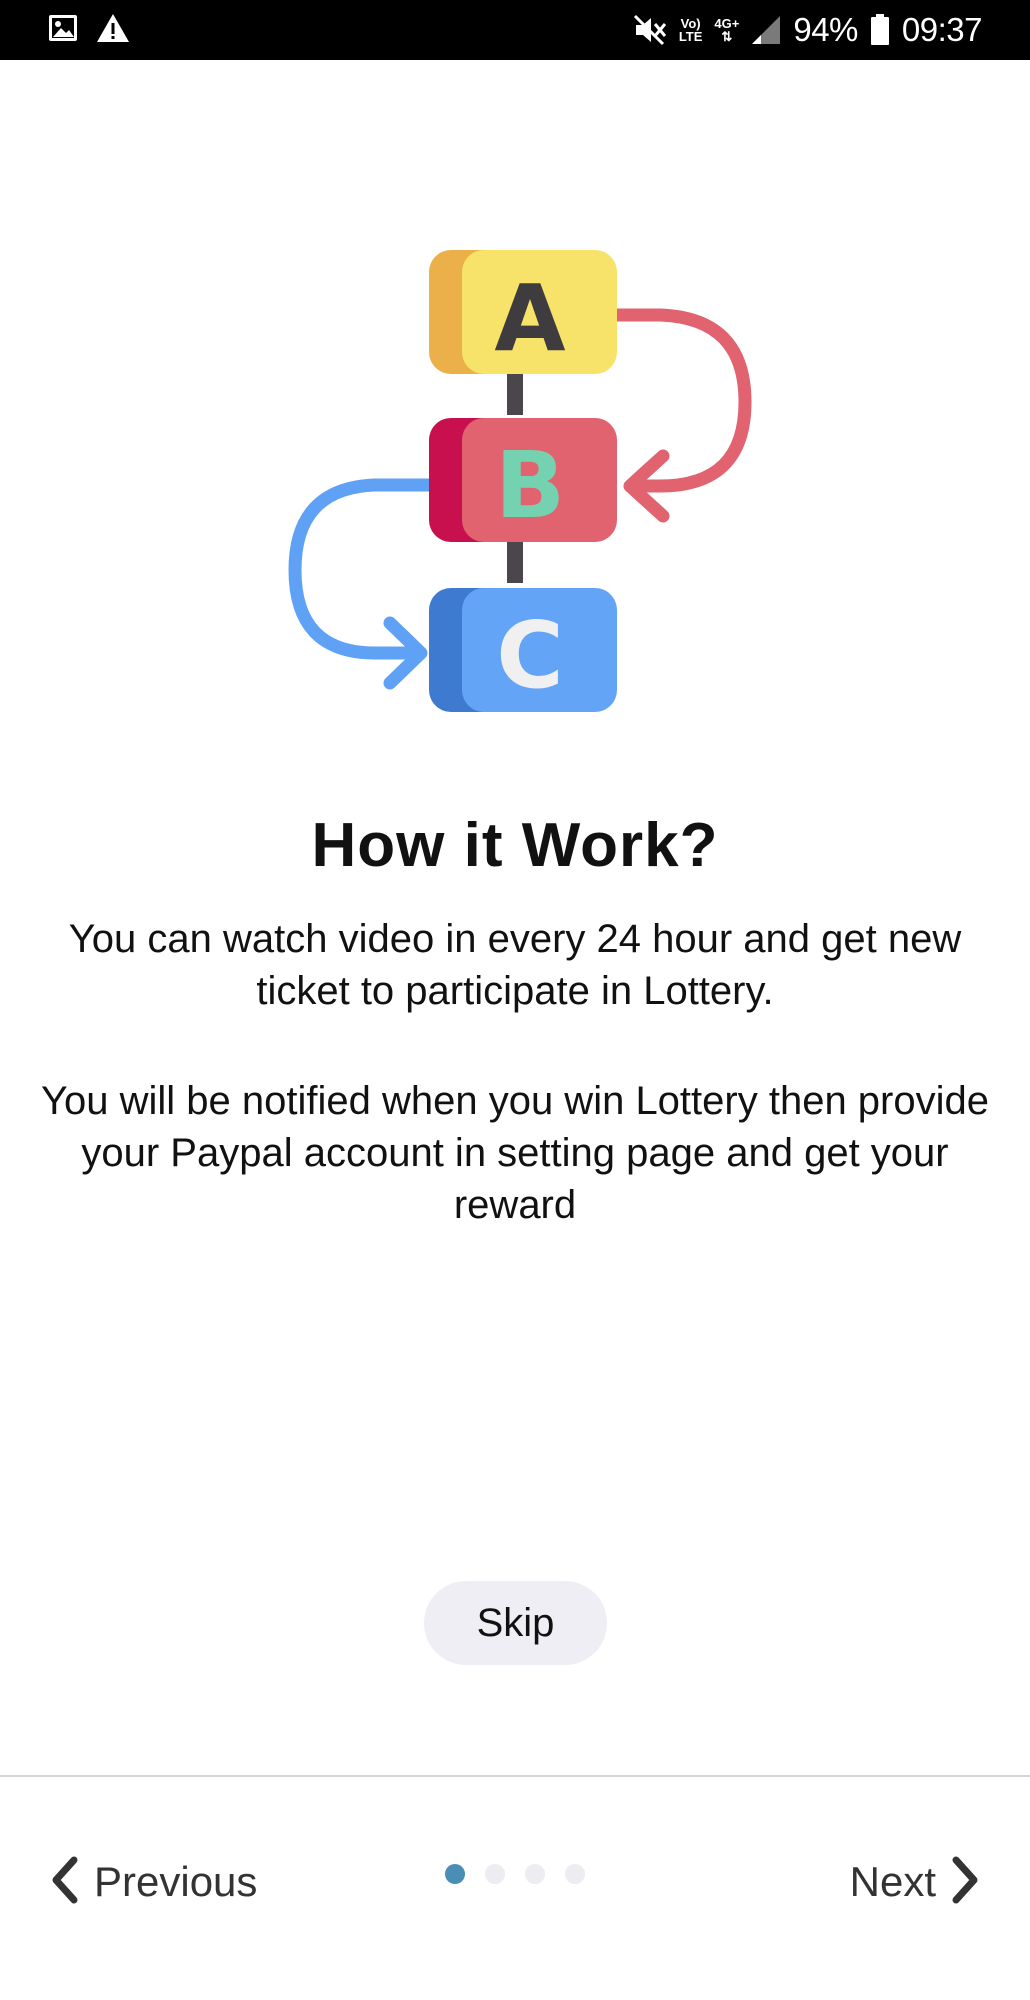 The width and height of the screenshot is (1030, 2000). What do you see at coordinates (63, 28) in the screenshot?
I see `image-icon` at bounding box center [63, 28].